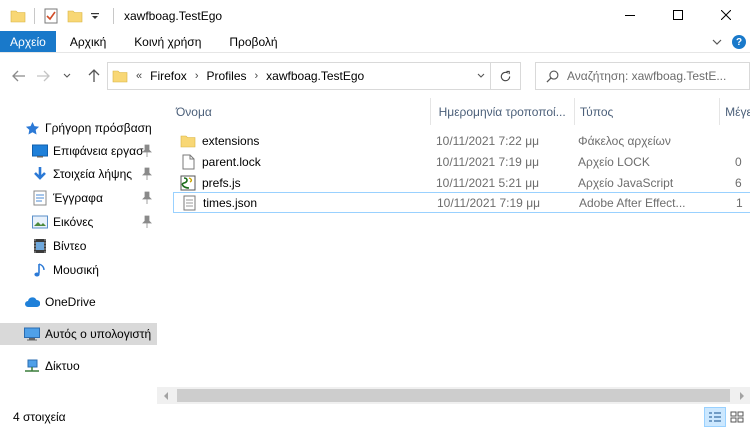 Image resolution: width=750 pixels, height=429 pixels. What do you see at coordinates (739, 202) in the screenshot?
I see `file-size: 1` at bounding box center [739, 202].